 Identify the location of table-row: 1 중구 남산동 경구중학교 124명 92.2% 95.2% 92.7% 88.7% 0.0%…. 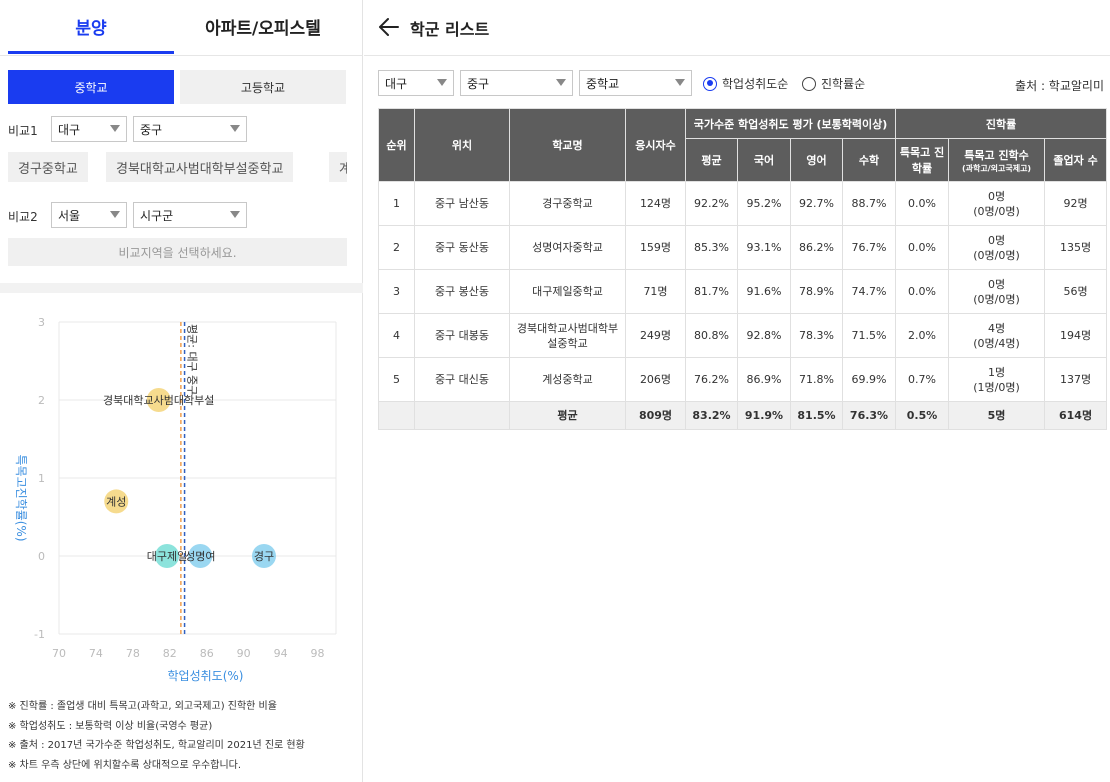
(743, 203).